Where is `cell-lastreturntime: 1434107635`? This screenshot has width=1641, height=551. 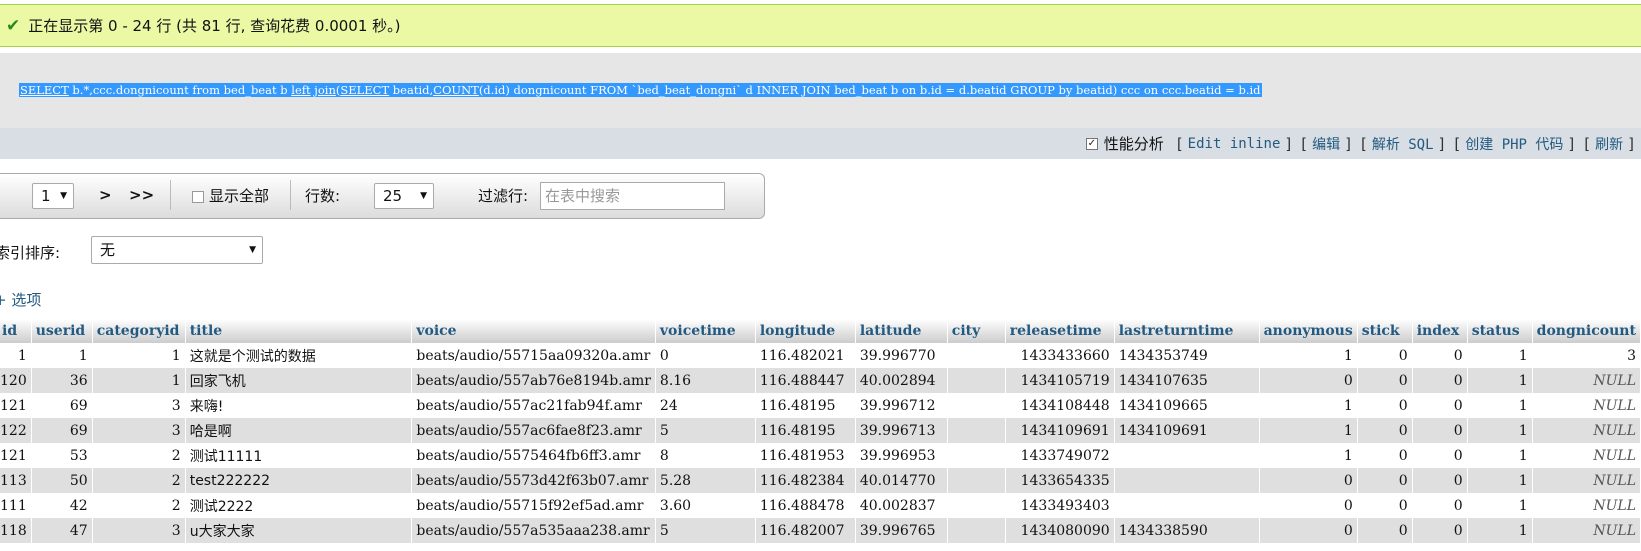
cell-lastreturntime: 1434107635 is located at coordinates (1187, 380).